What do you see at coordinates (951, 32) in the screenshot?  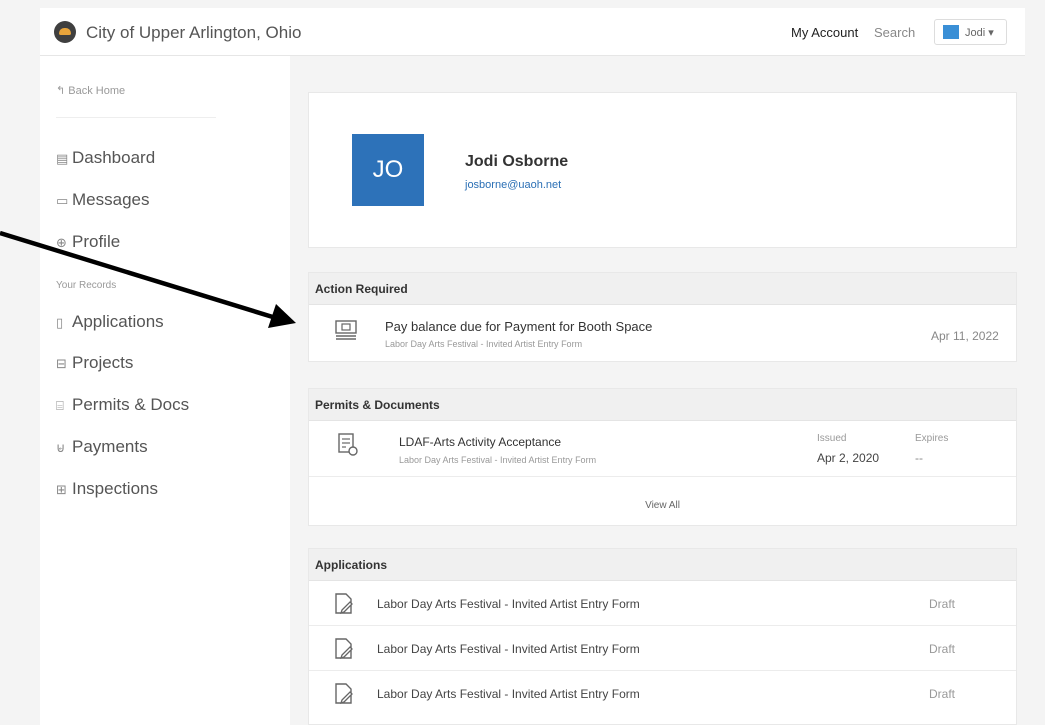 I see `user-avatar-icon` at bounding box center [951, 32].